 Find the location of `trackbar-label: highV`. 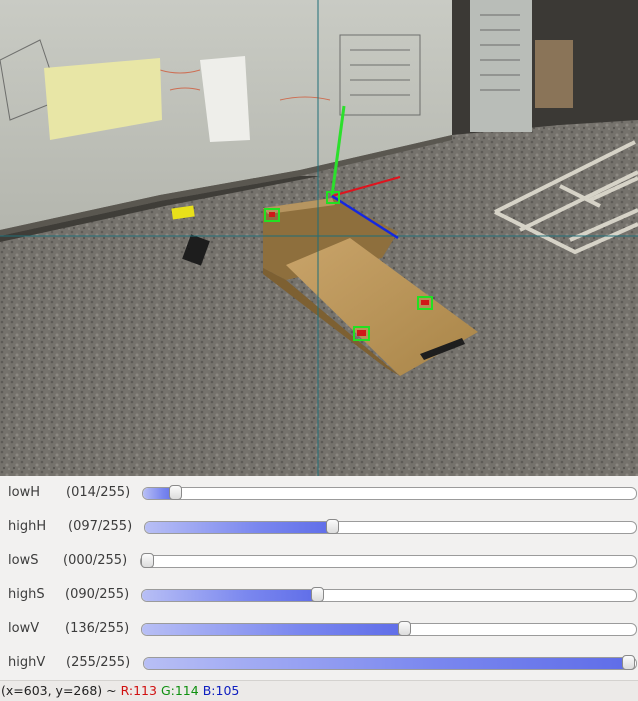

trackbar-label: highV is located at coordinates (27, 662).